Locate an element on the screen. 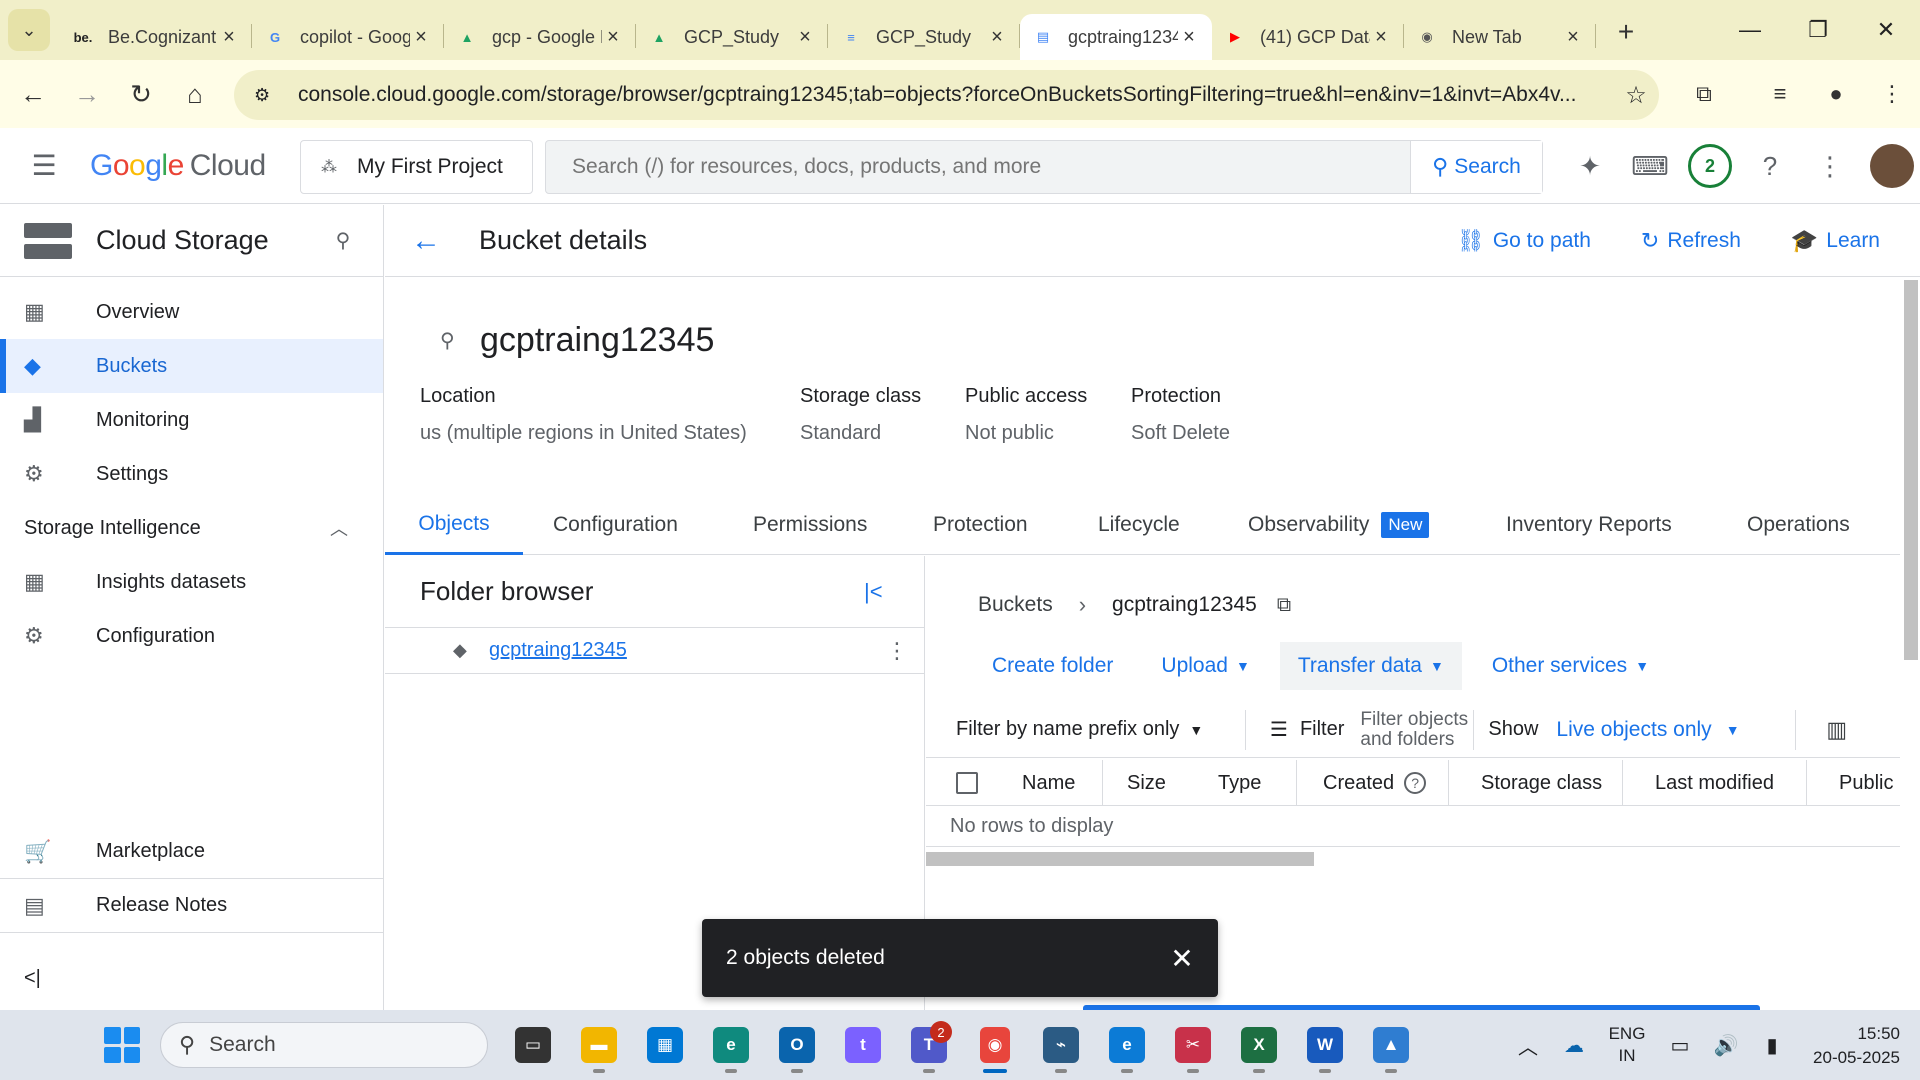 The width and height of the screenshot is (1920, 1080). back-arrow-icon: ← is located at coordinates (429, 241).